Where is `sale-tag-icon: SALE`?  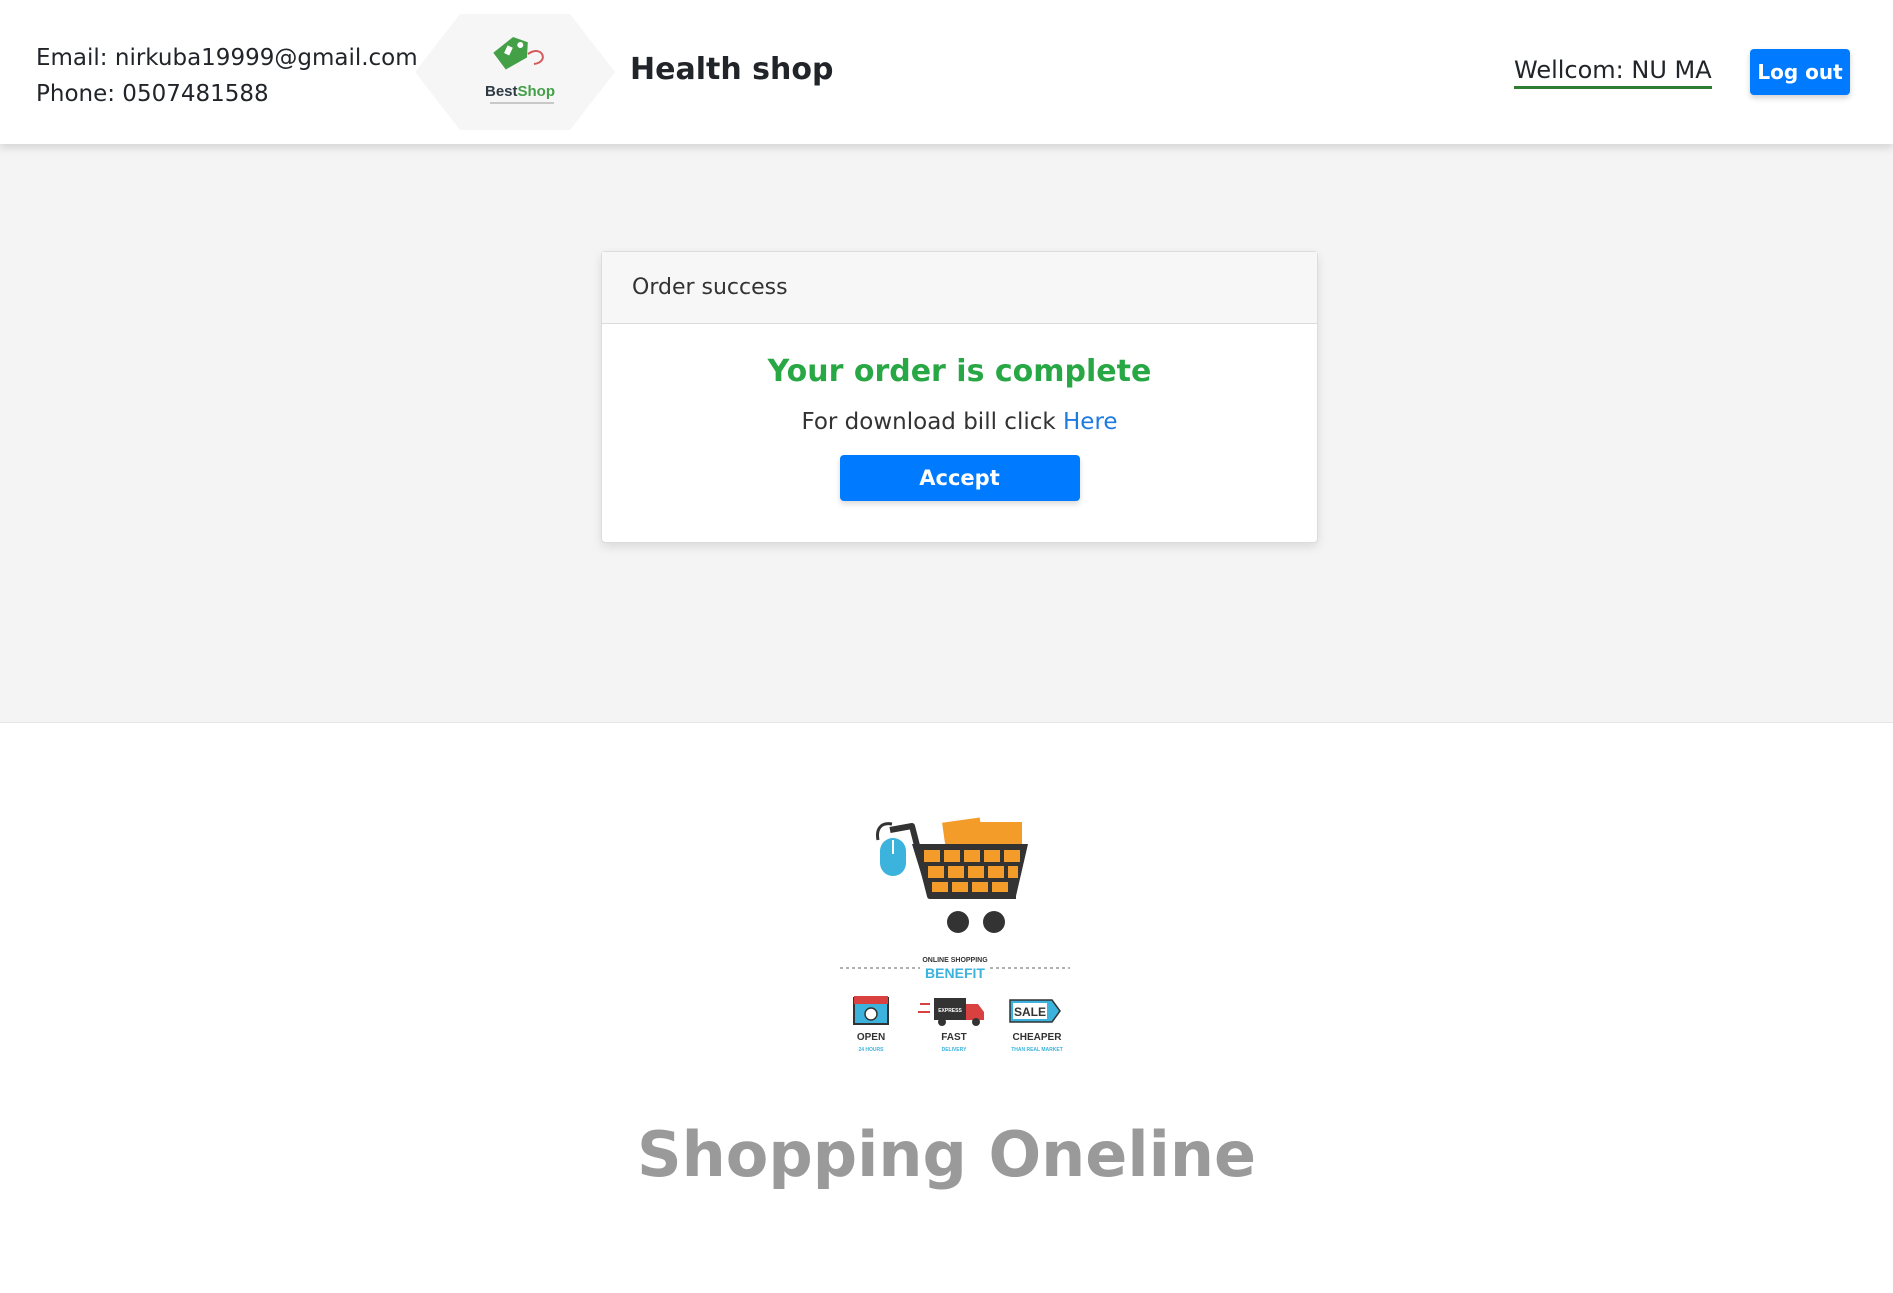 sale-tag-icon: SALE is located at coordinates (1035, 1011).